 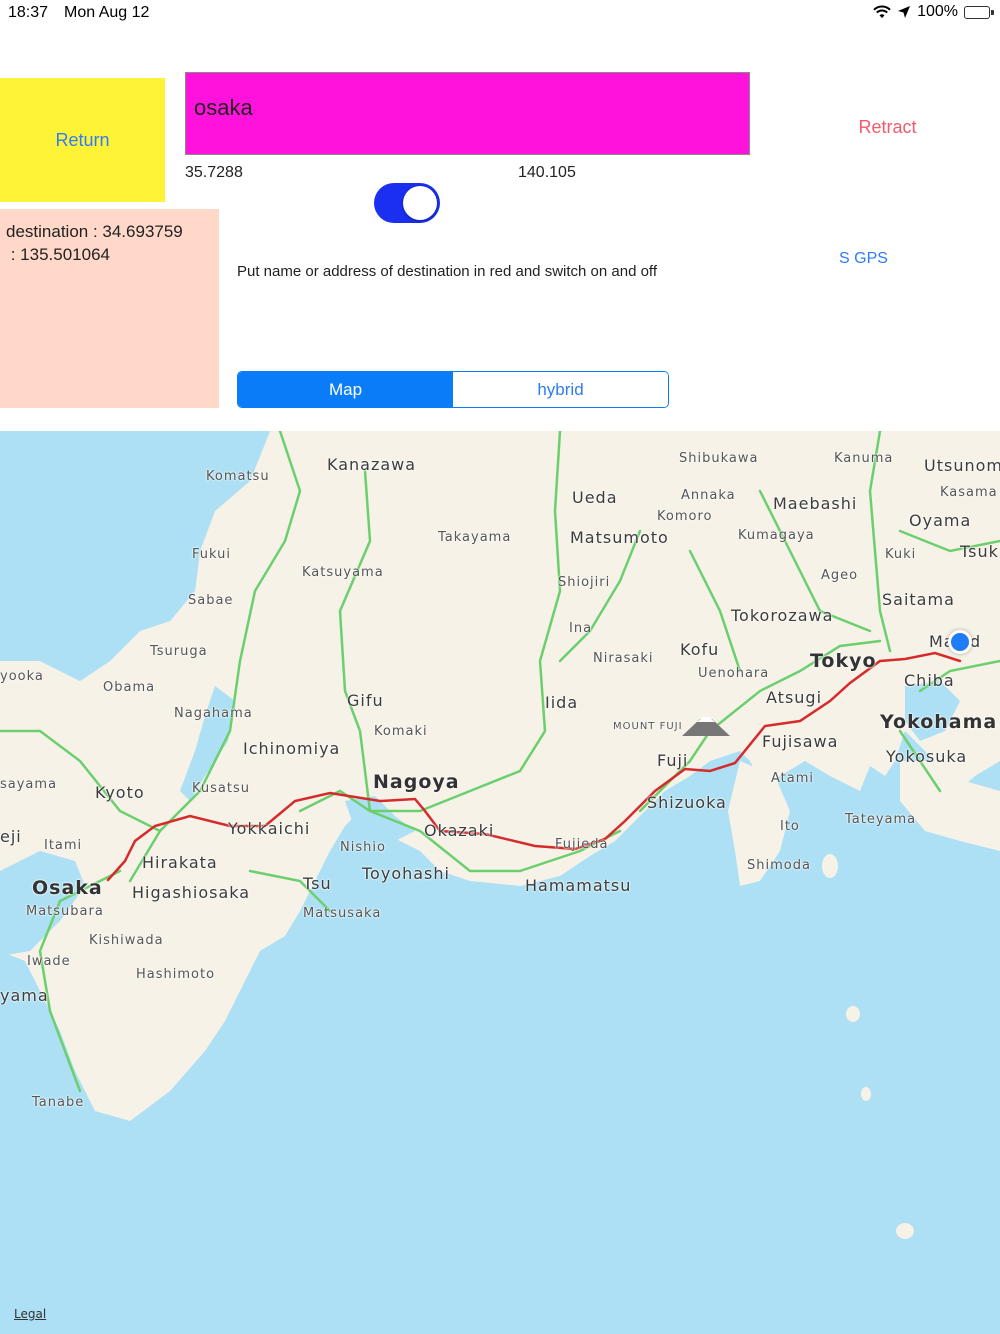 I want to click on map-label: Shimoda, so click(x=779, y=865).